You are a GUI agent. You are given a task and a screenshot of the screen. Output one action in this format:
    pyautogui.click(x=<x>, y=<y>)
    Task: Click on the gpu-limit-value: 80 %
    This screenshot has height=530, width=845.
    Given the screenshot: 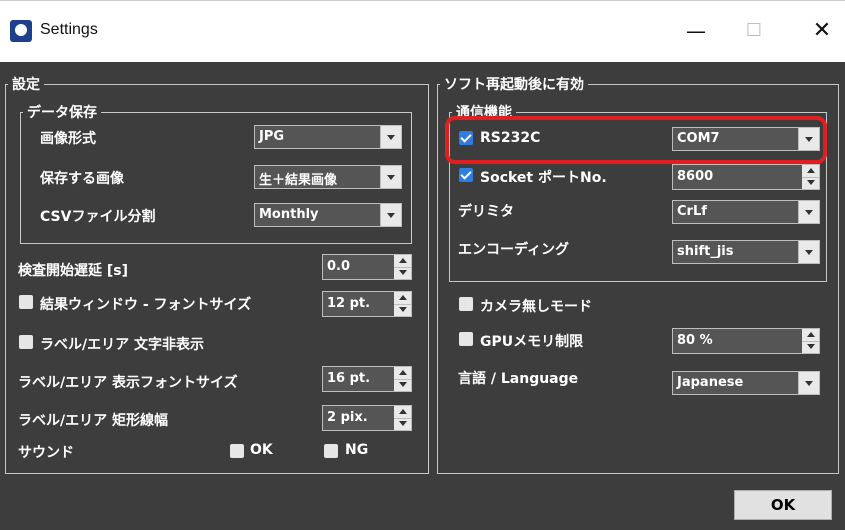 What is the action you would take?
    pyautogui.click(x=695, y=340)
    